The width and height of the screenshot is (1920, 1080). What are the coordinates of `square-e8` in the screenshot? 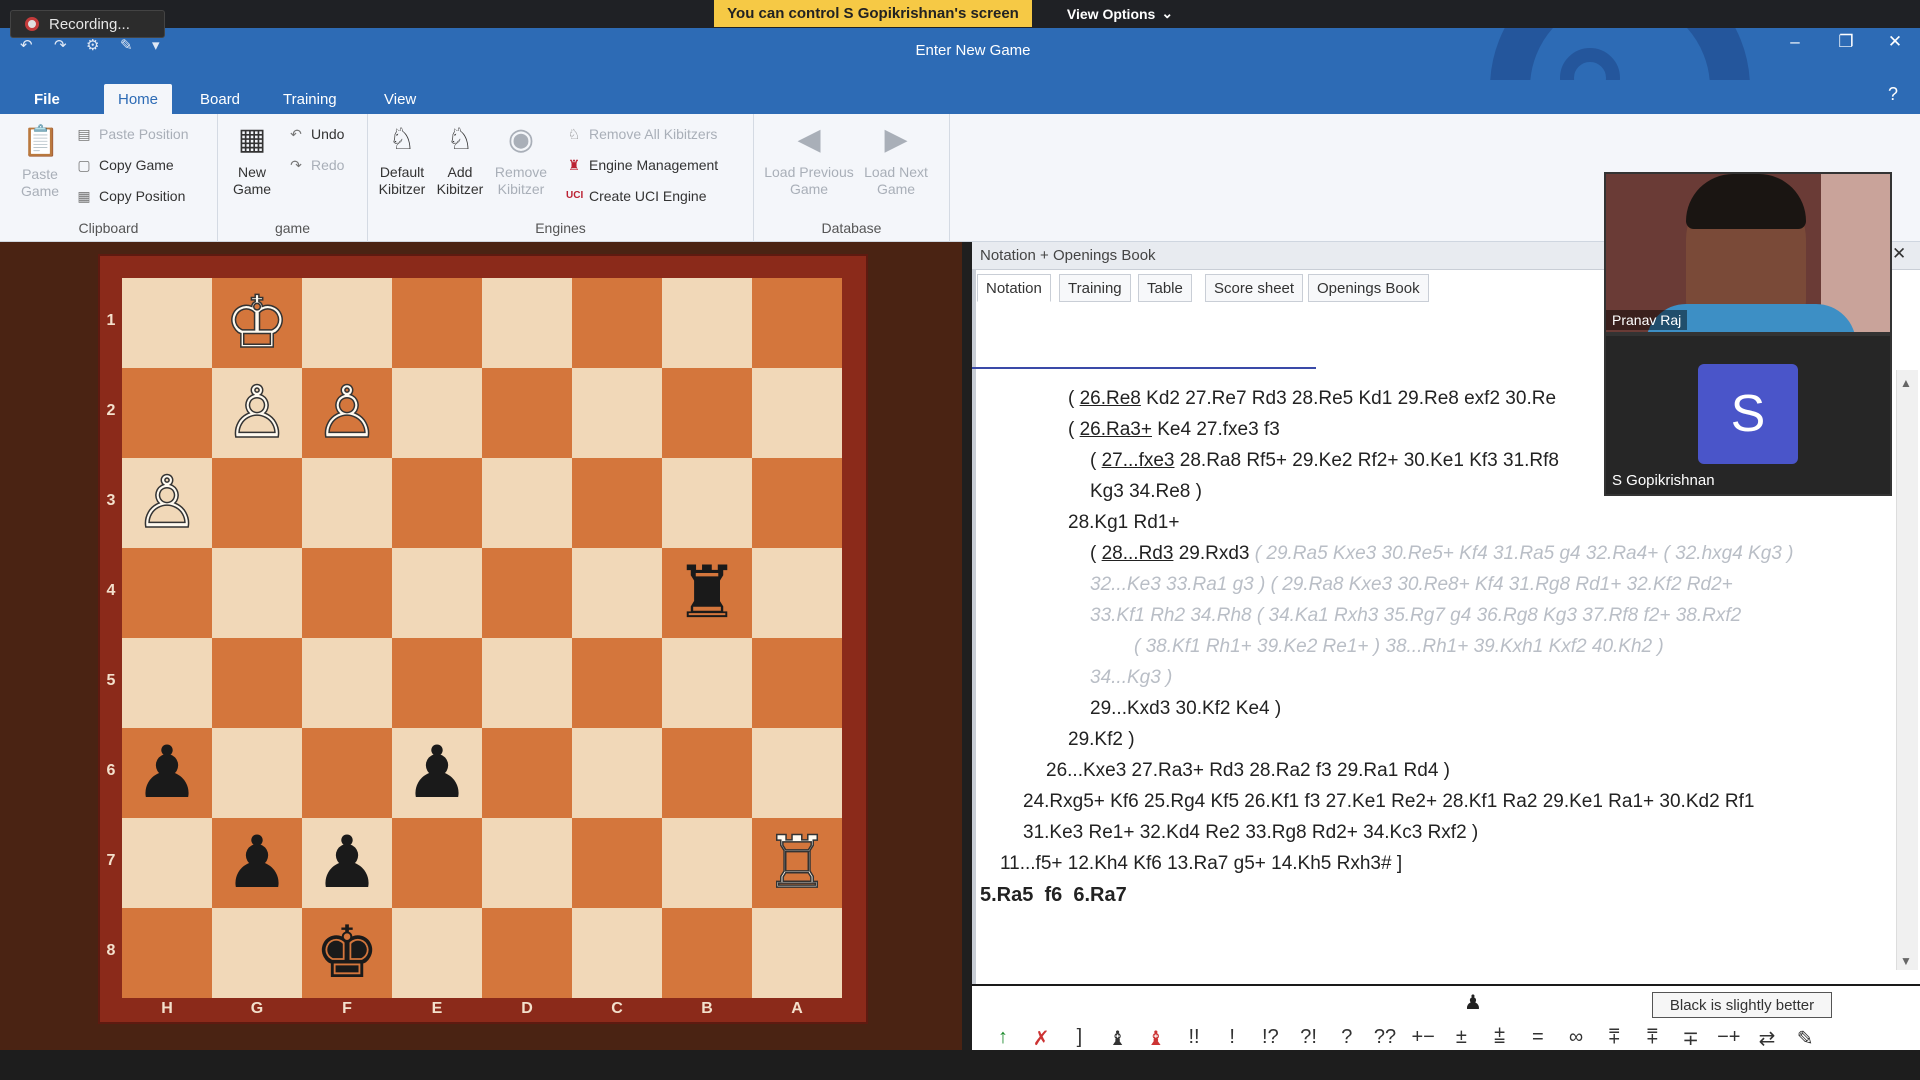 It's located at (437, 953).